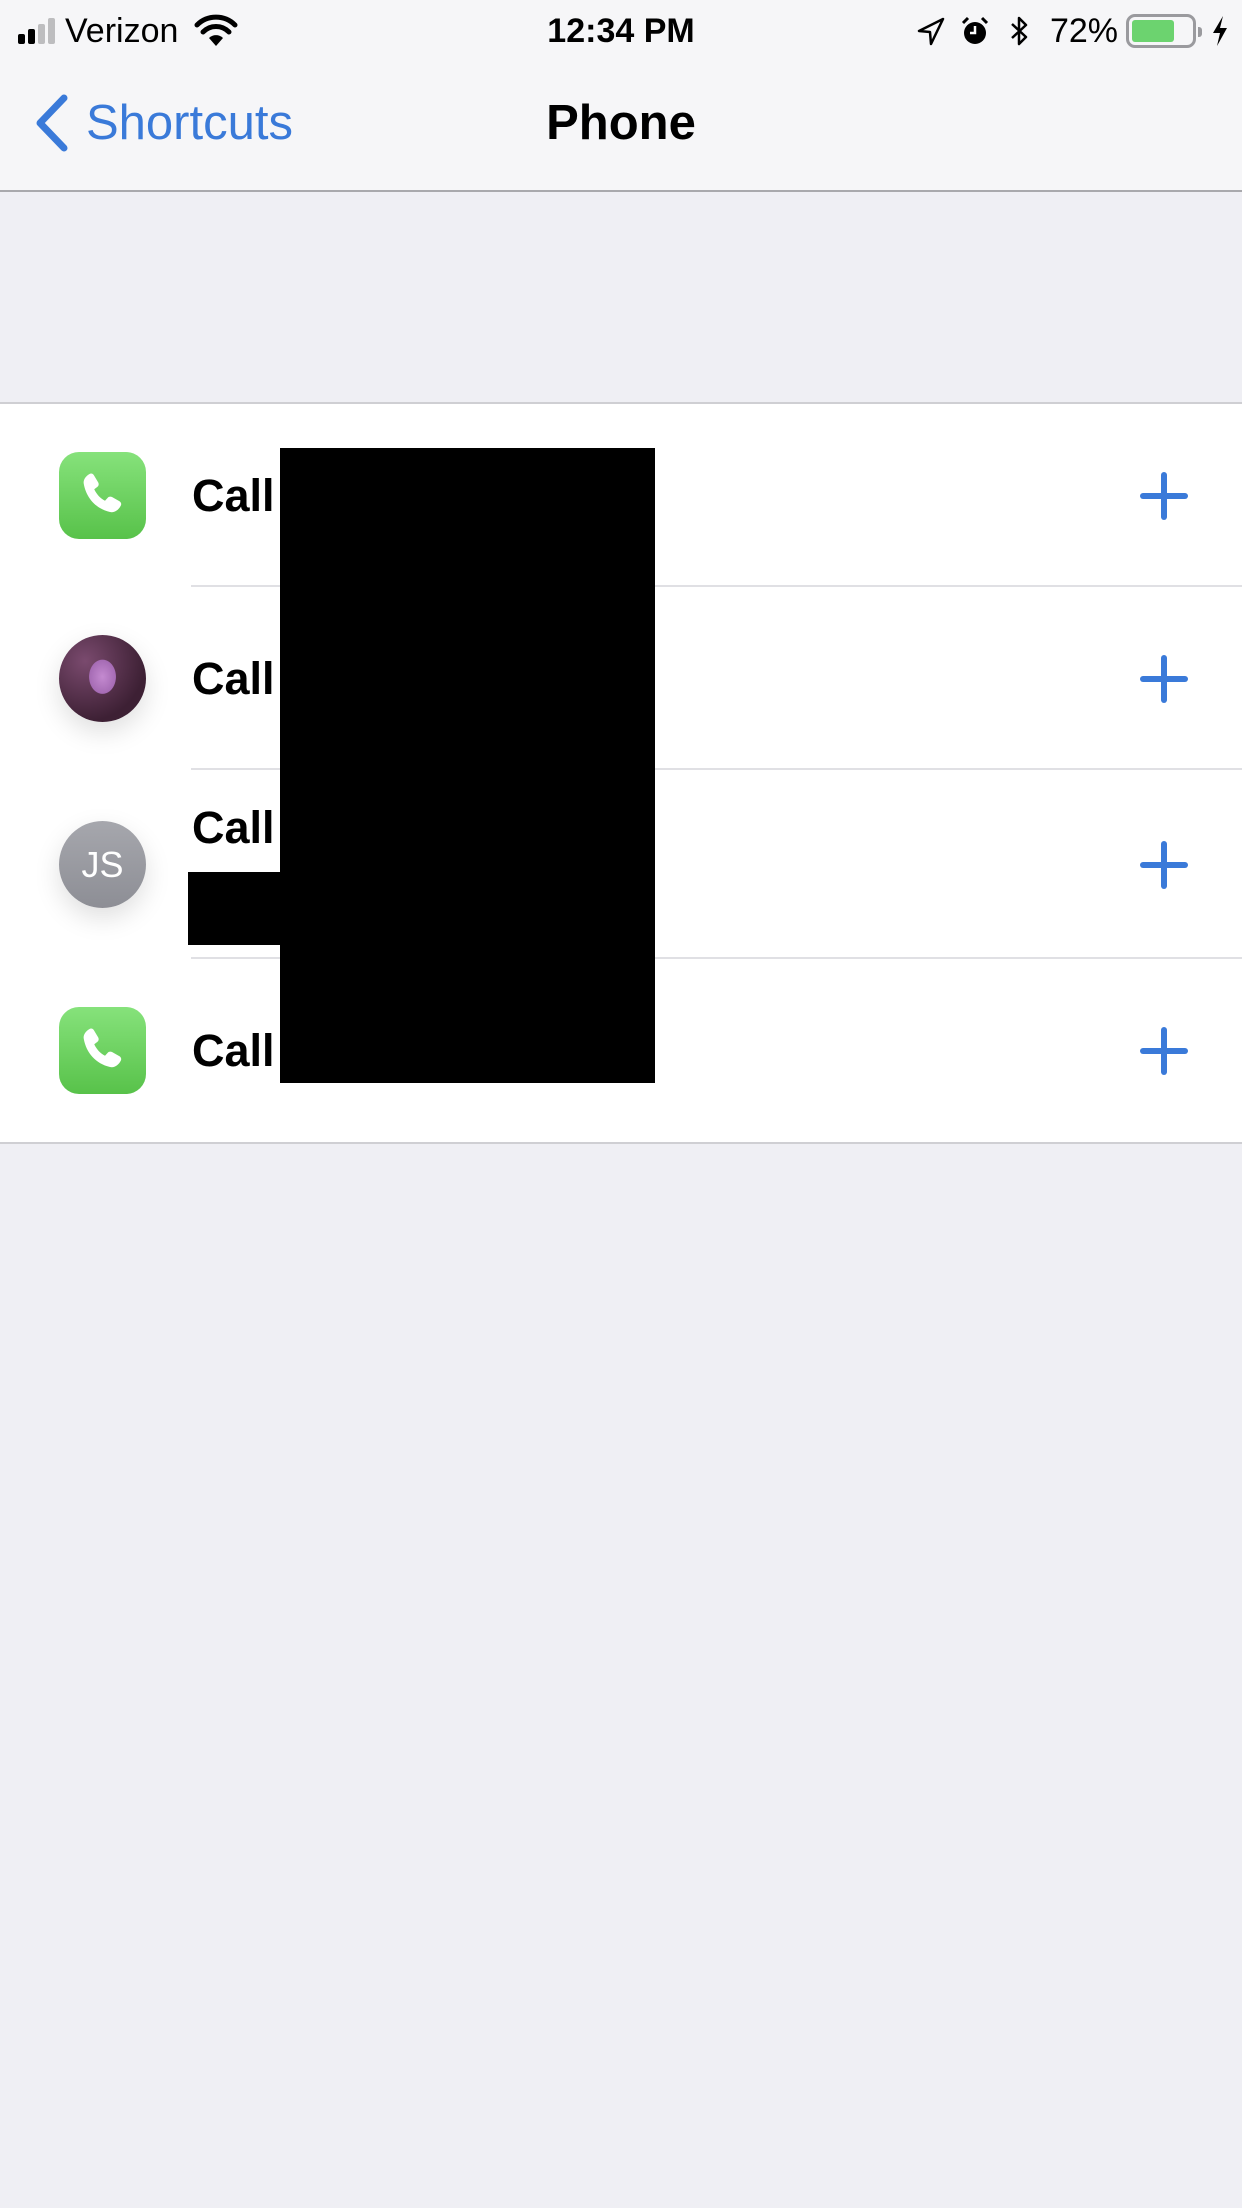 The height and width of the screenshot is (2208, 1242). I want to click on charging-bolt-icon, so click(1220, 31).